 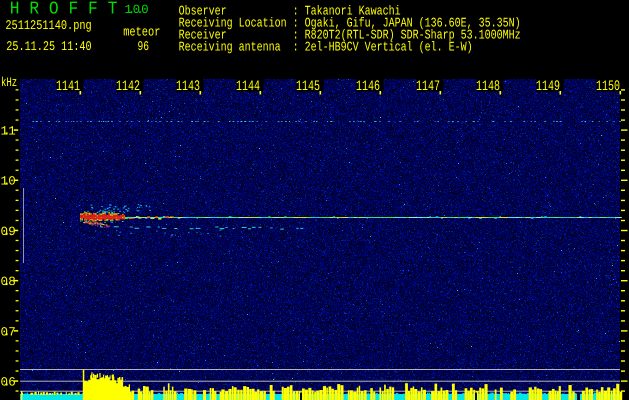 I want to click on svg-text: 06, so click(x=8, y=383).